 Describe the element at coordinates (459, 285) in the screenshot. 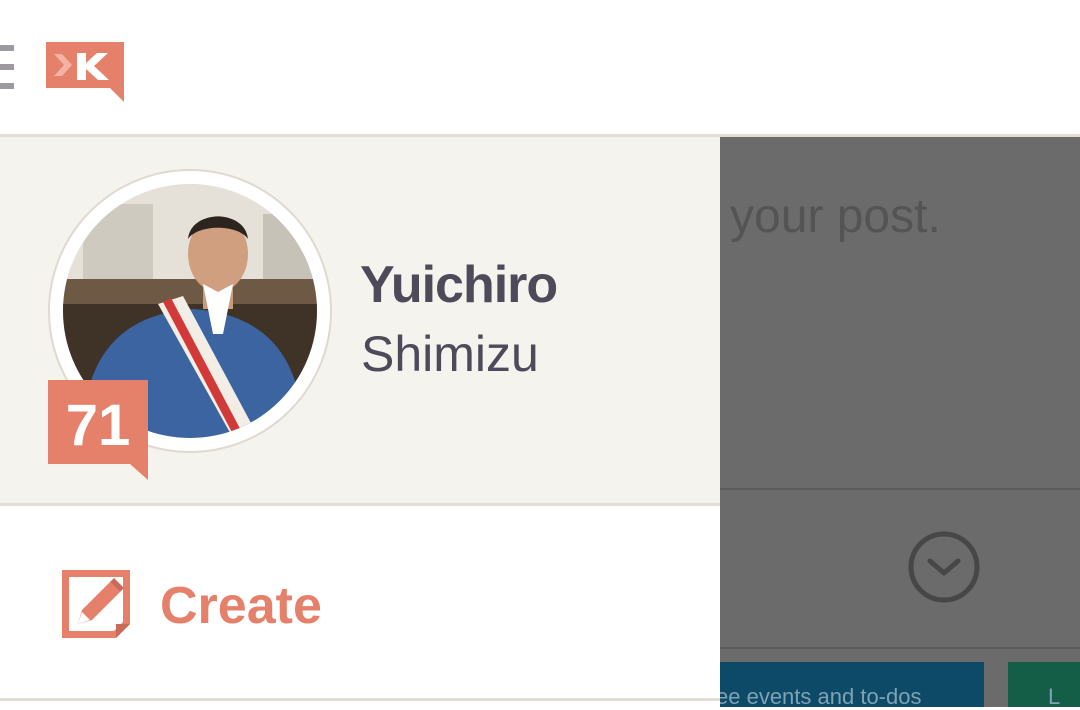

I see `user-first-name: Yuichiro` at that location.